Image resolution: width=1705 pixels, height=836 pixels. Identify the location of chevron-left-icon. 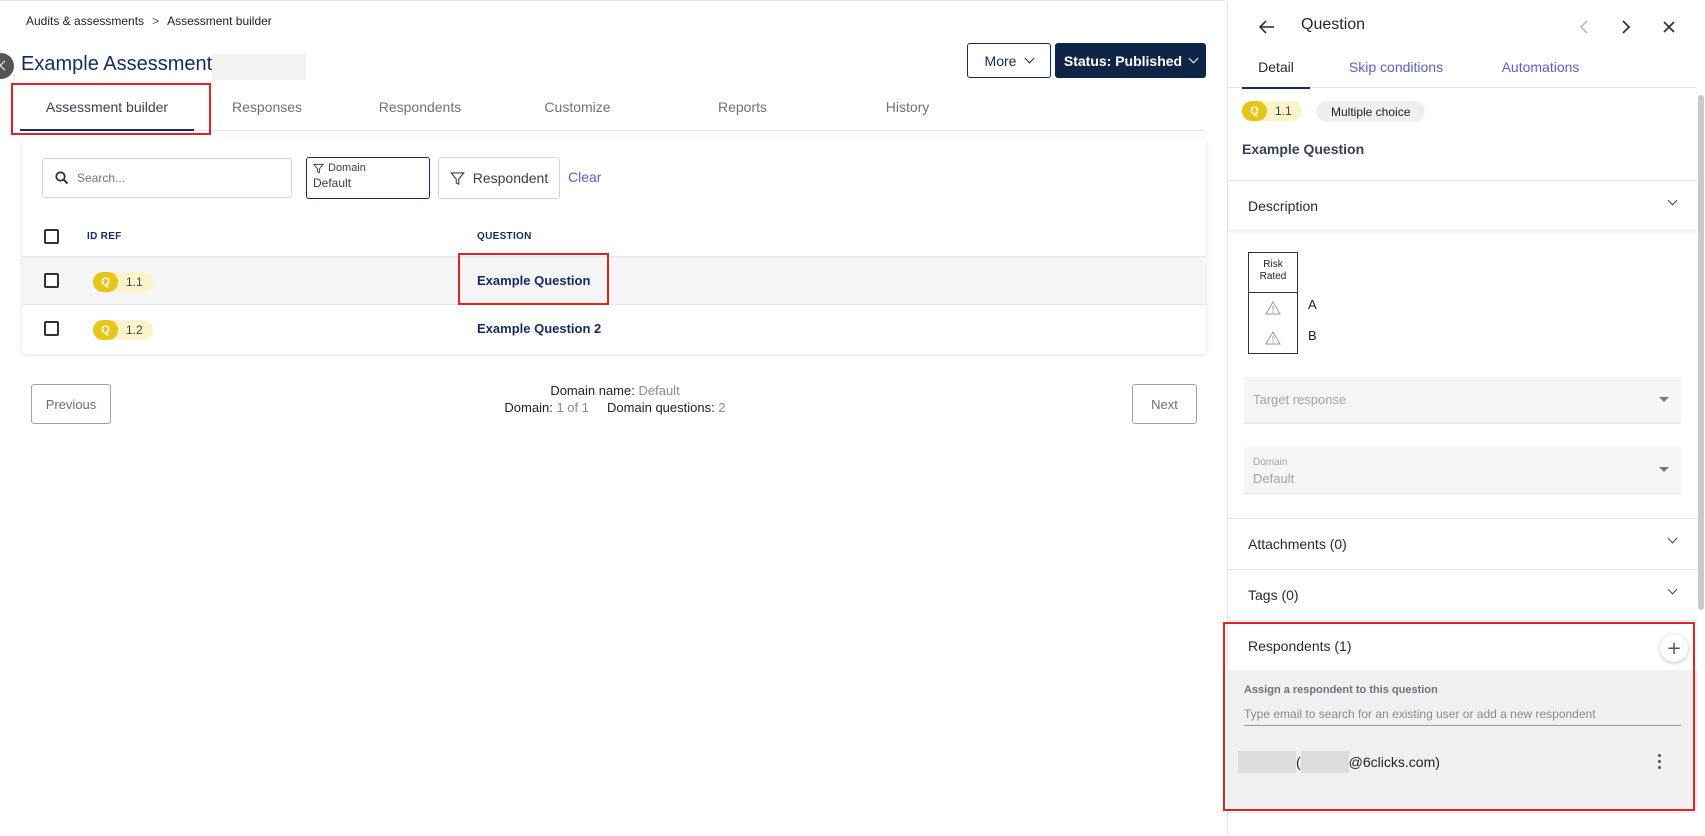
(1584, 27).